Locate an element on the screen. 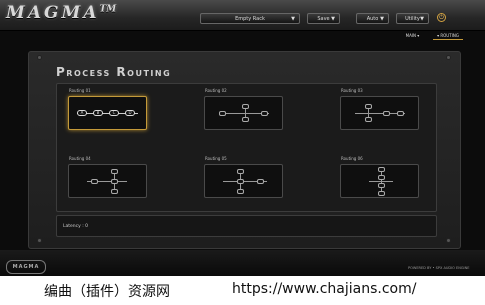 The height and width of the screenshot is (305, 485). save-button: Save ▼ is located at coordinates (323, 18).